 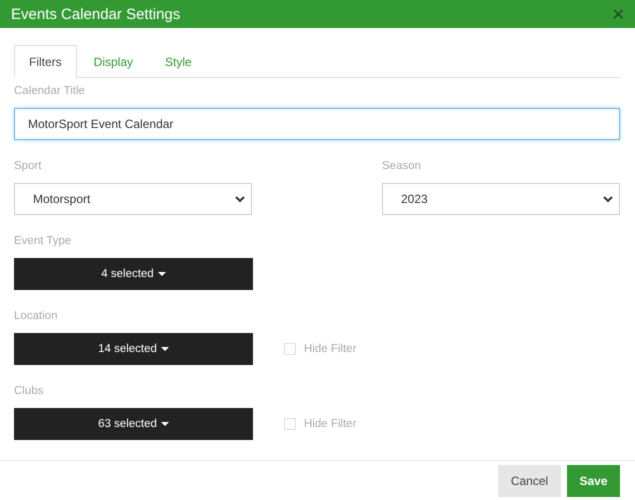 I want to click on field-label: Clubs, so click(x=29, y=392).